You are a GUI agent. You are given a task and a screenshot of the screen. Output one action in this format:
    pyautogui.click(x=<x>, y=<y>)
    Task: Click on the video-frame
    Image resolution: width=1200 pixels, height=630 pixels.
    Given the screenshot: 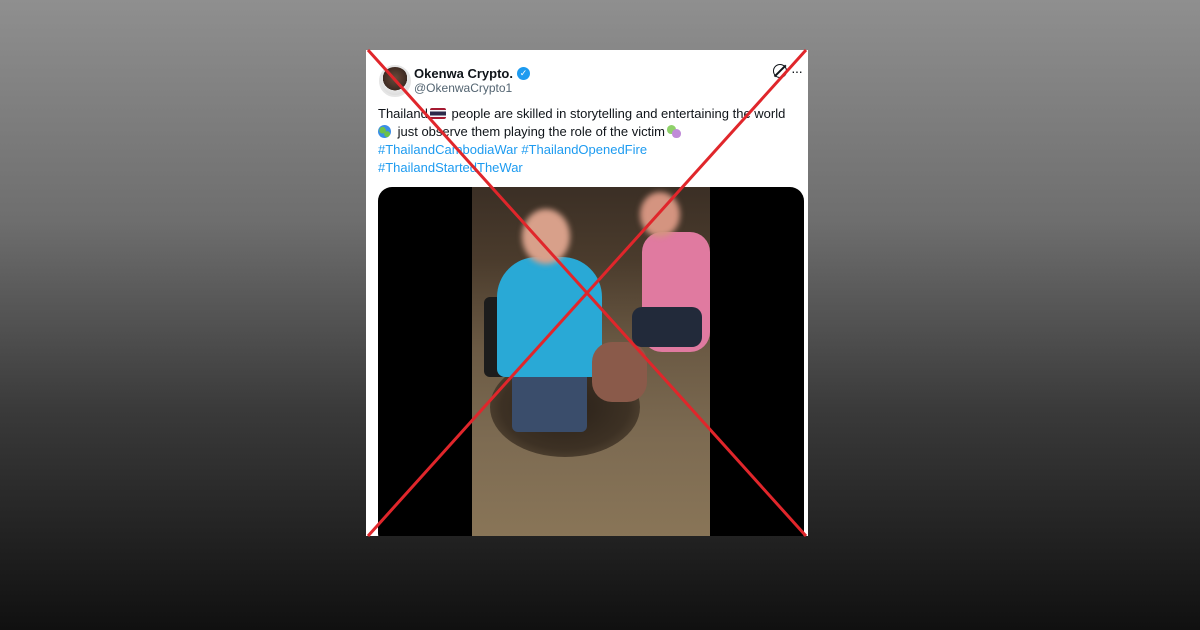 What is the action you would take?
    pyautogui.click(x=591, y=361)
    